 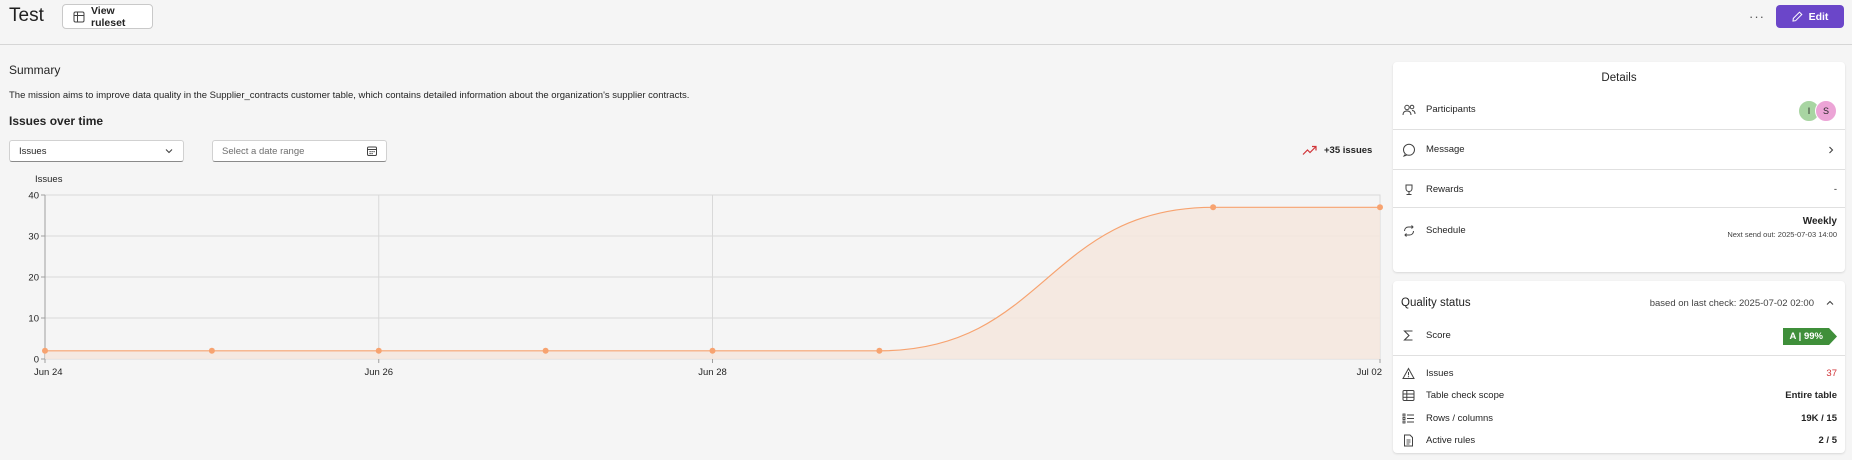 I want to click on document-icon, so click(x=1408, y=440).